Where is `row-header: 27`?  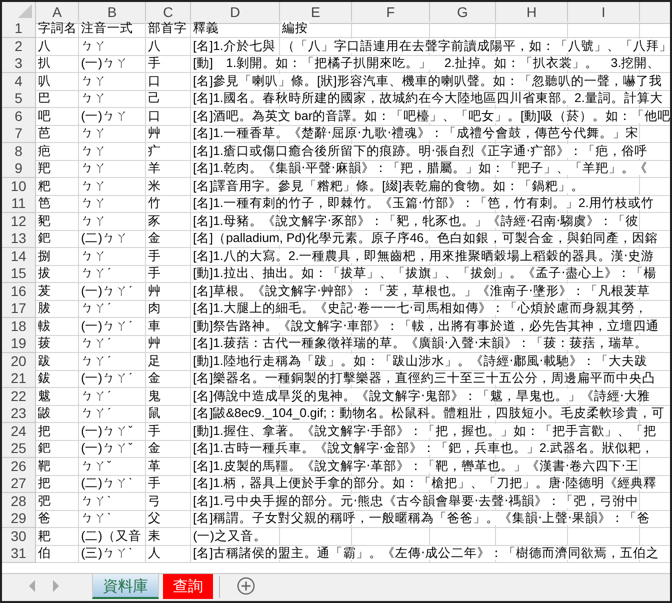 row-header: 27 is located at coordinates (19, 484).